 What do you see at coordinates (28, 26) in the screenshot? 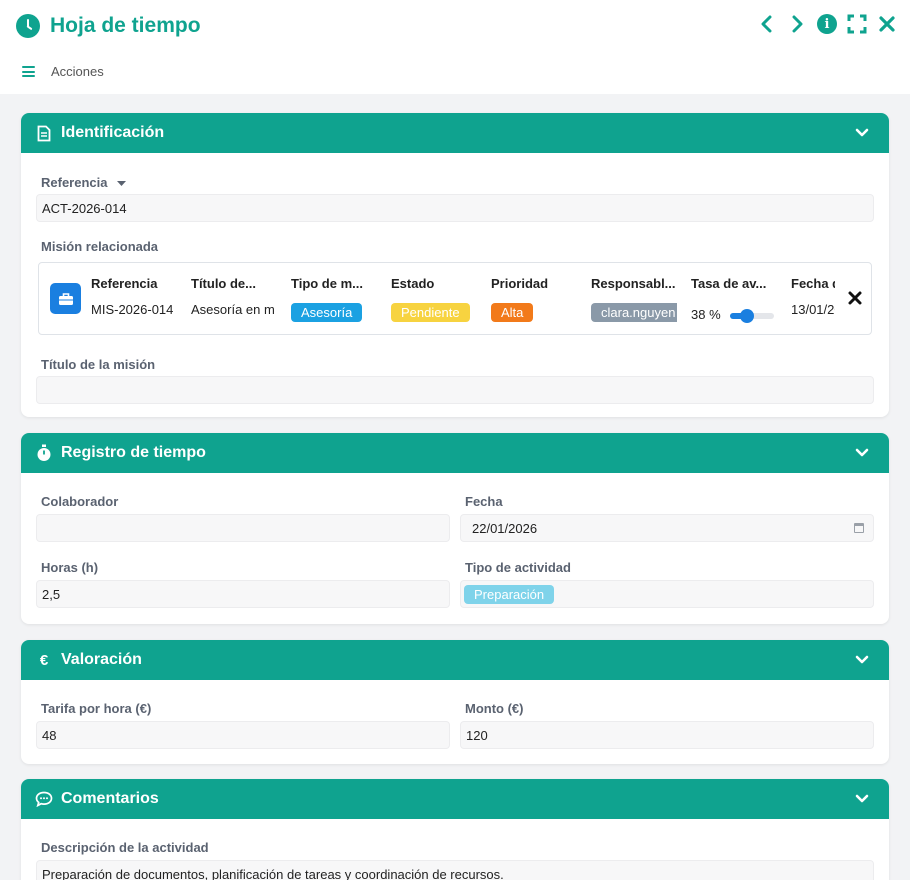
I see `clock-icon` at bounding box center [28, 26].